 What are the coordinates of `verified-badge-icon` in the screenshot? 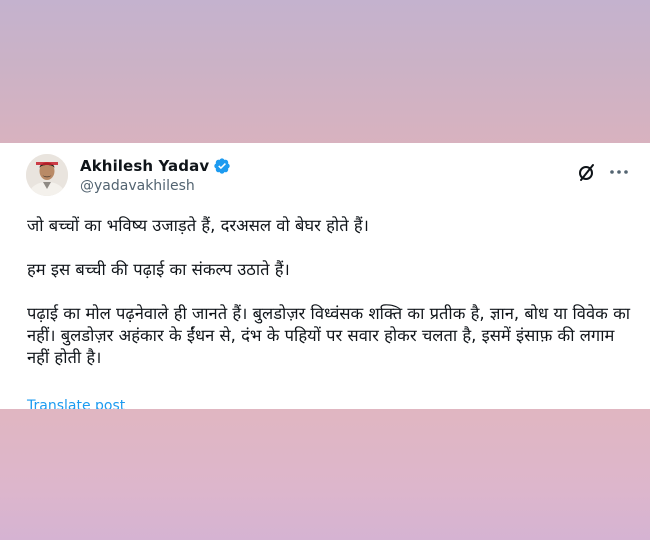 It's located at (222, 166).